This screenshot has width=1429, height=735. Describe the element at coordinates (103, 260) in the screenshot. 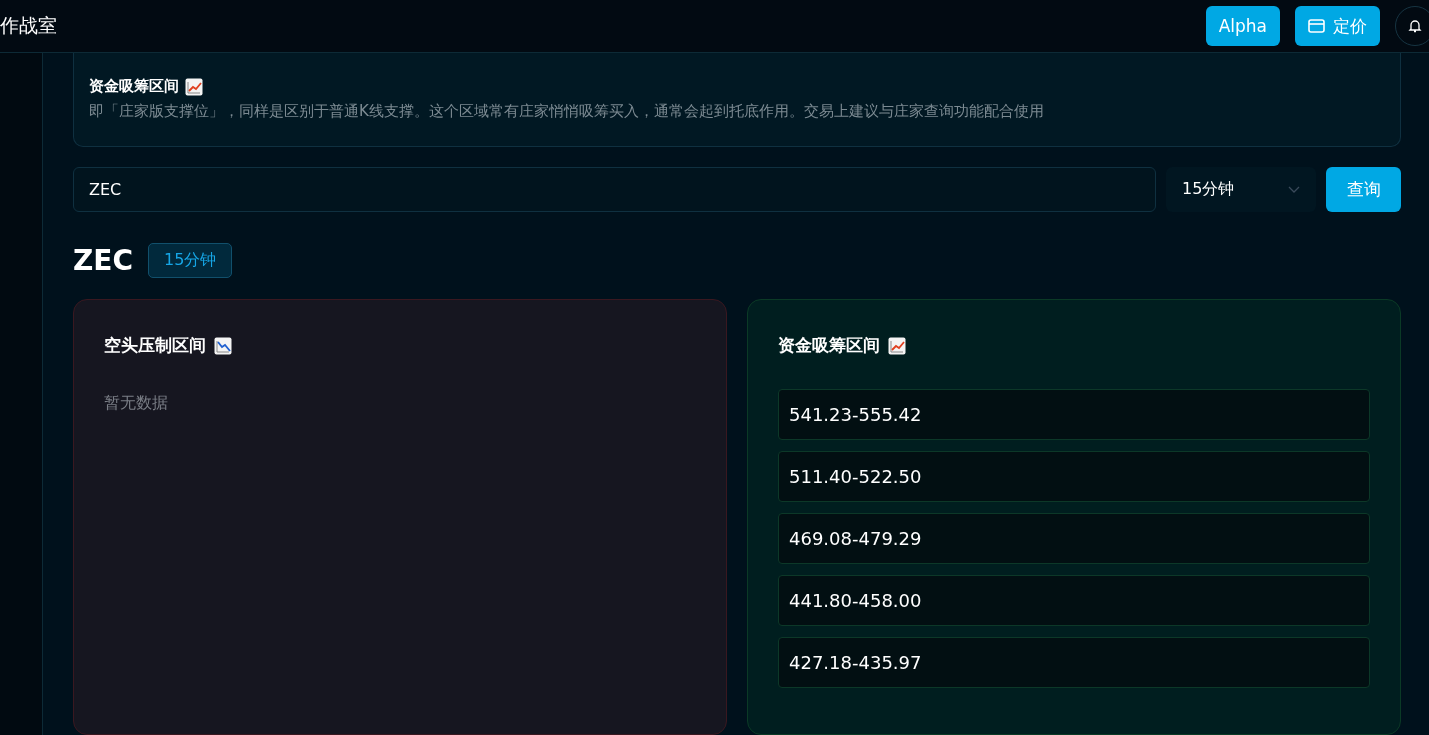

I see `symbol-title: ZEC` at that location.